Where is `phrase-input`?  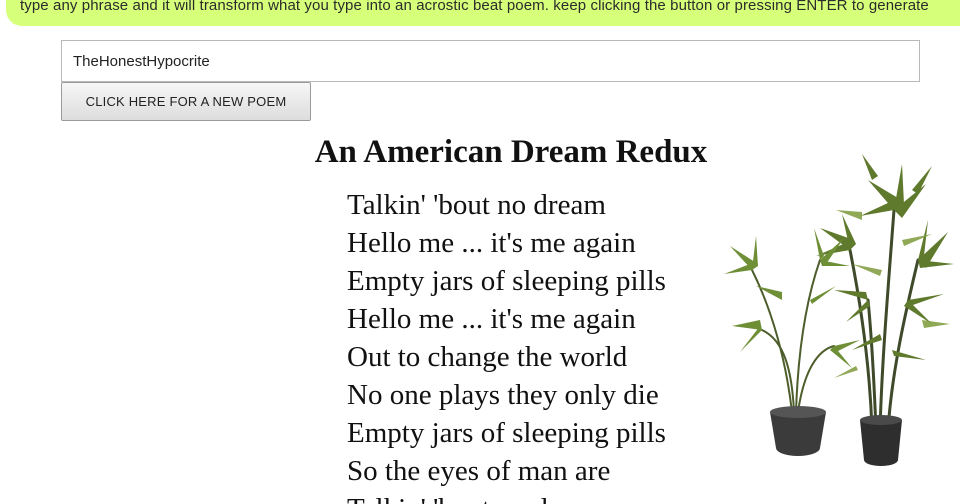
phrase-input is located at coordinates (490, 61).